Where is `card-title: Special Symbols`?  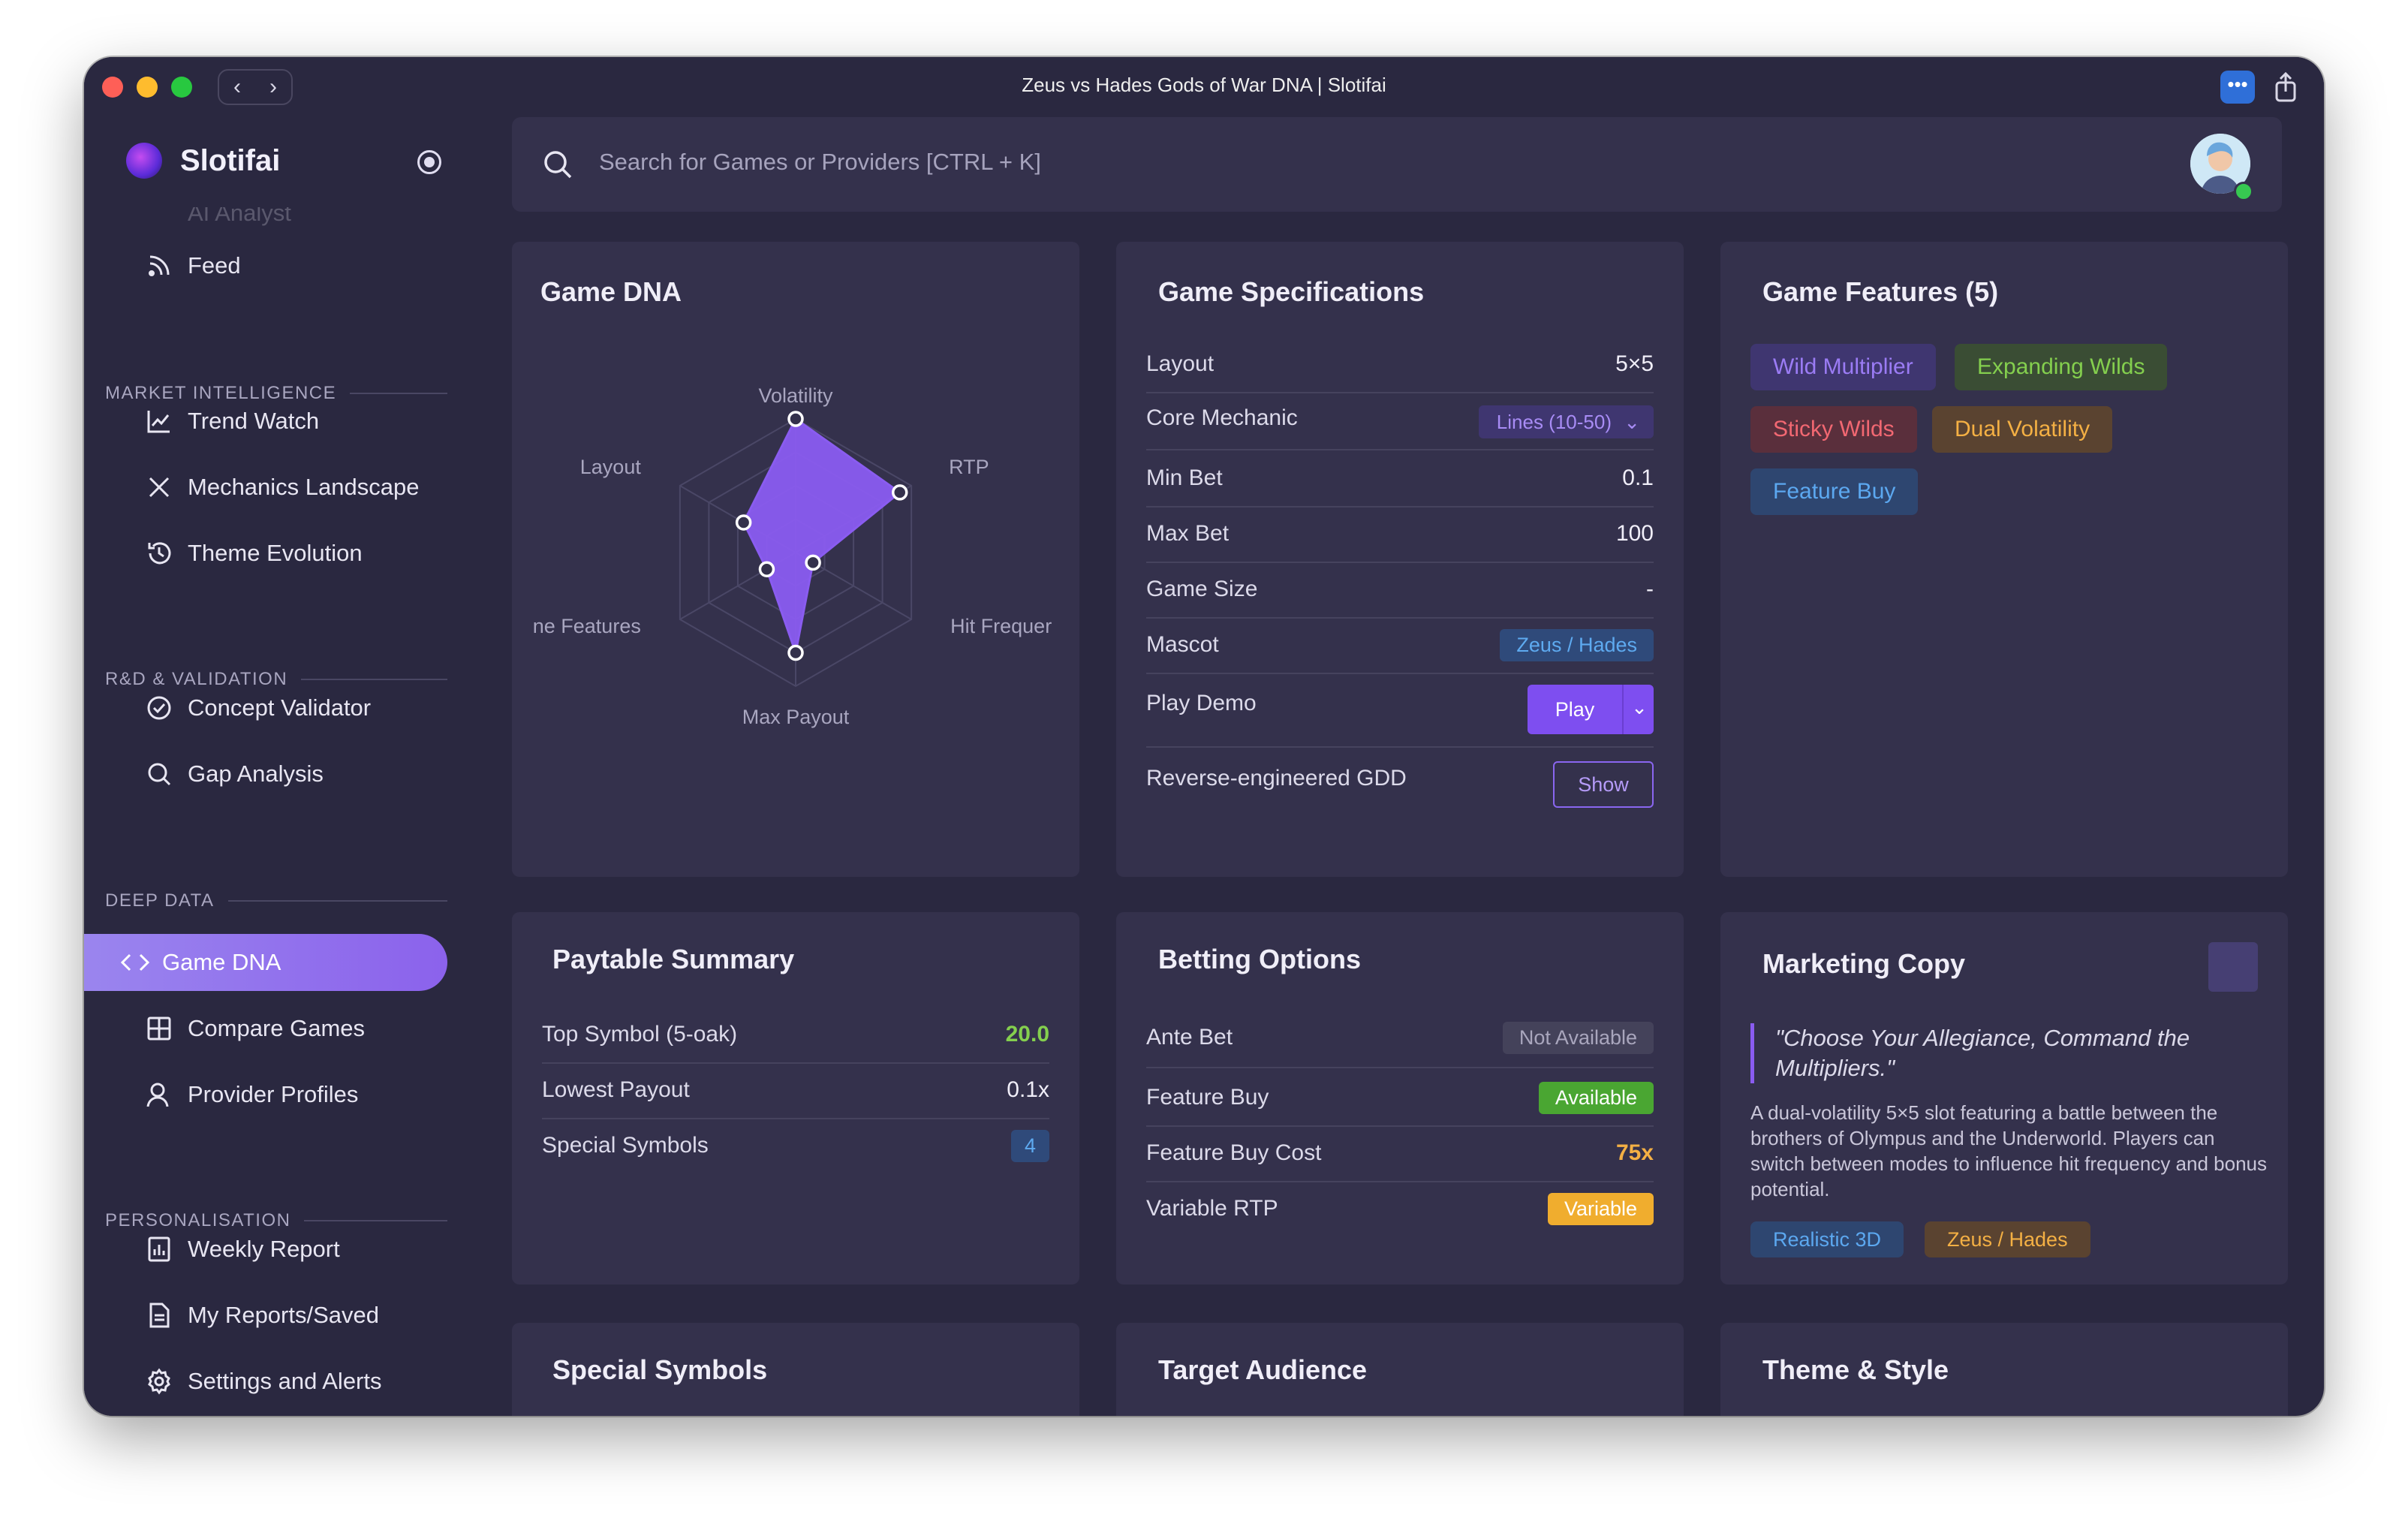
card-title: Special Symbols is located at coordinates (660, 1369).